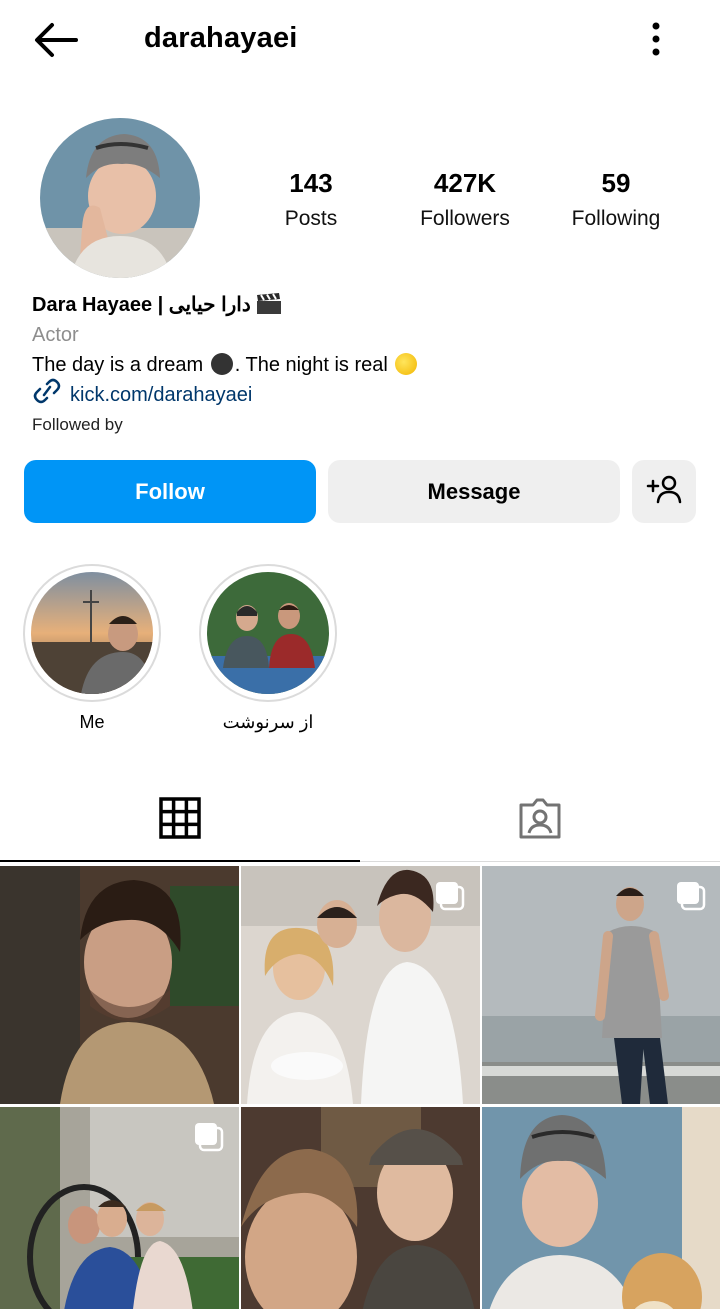 The height and width of the screenshot is (1309, 720). I want to click on profile-tabs, so click(360, 821).